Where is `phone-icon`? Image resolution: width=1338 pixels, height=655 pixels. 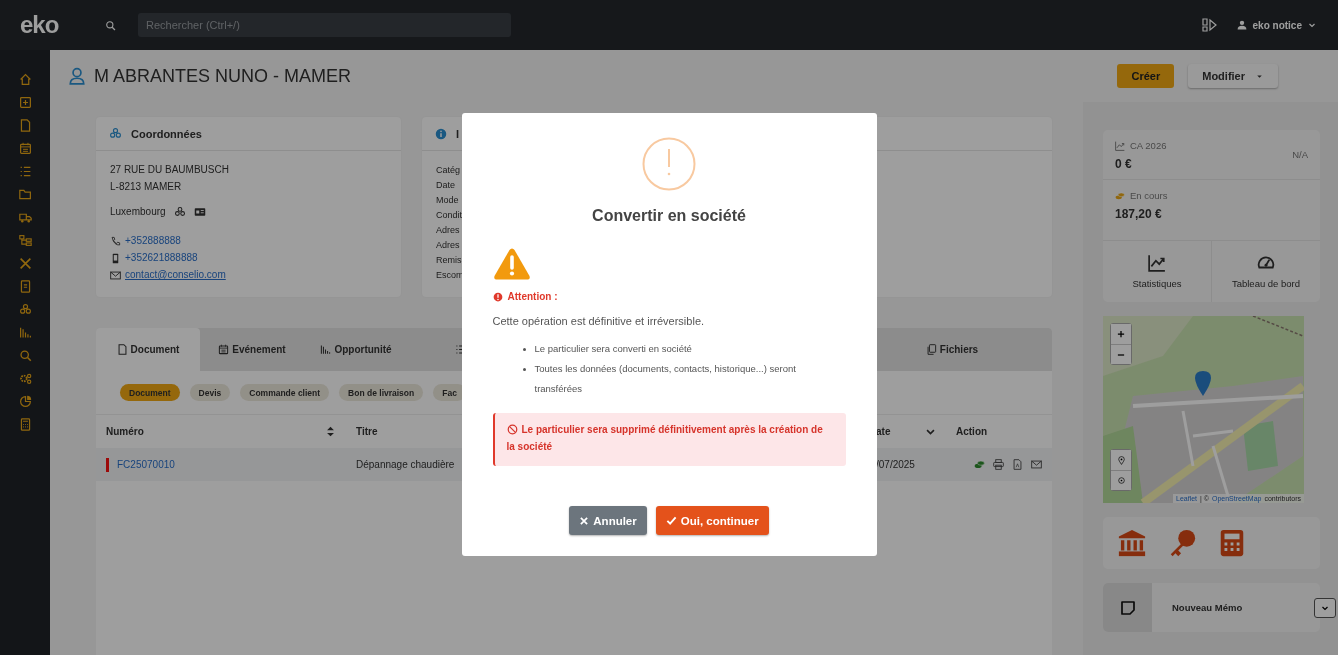 phone-icon is located at coordinates (115, 241).